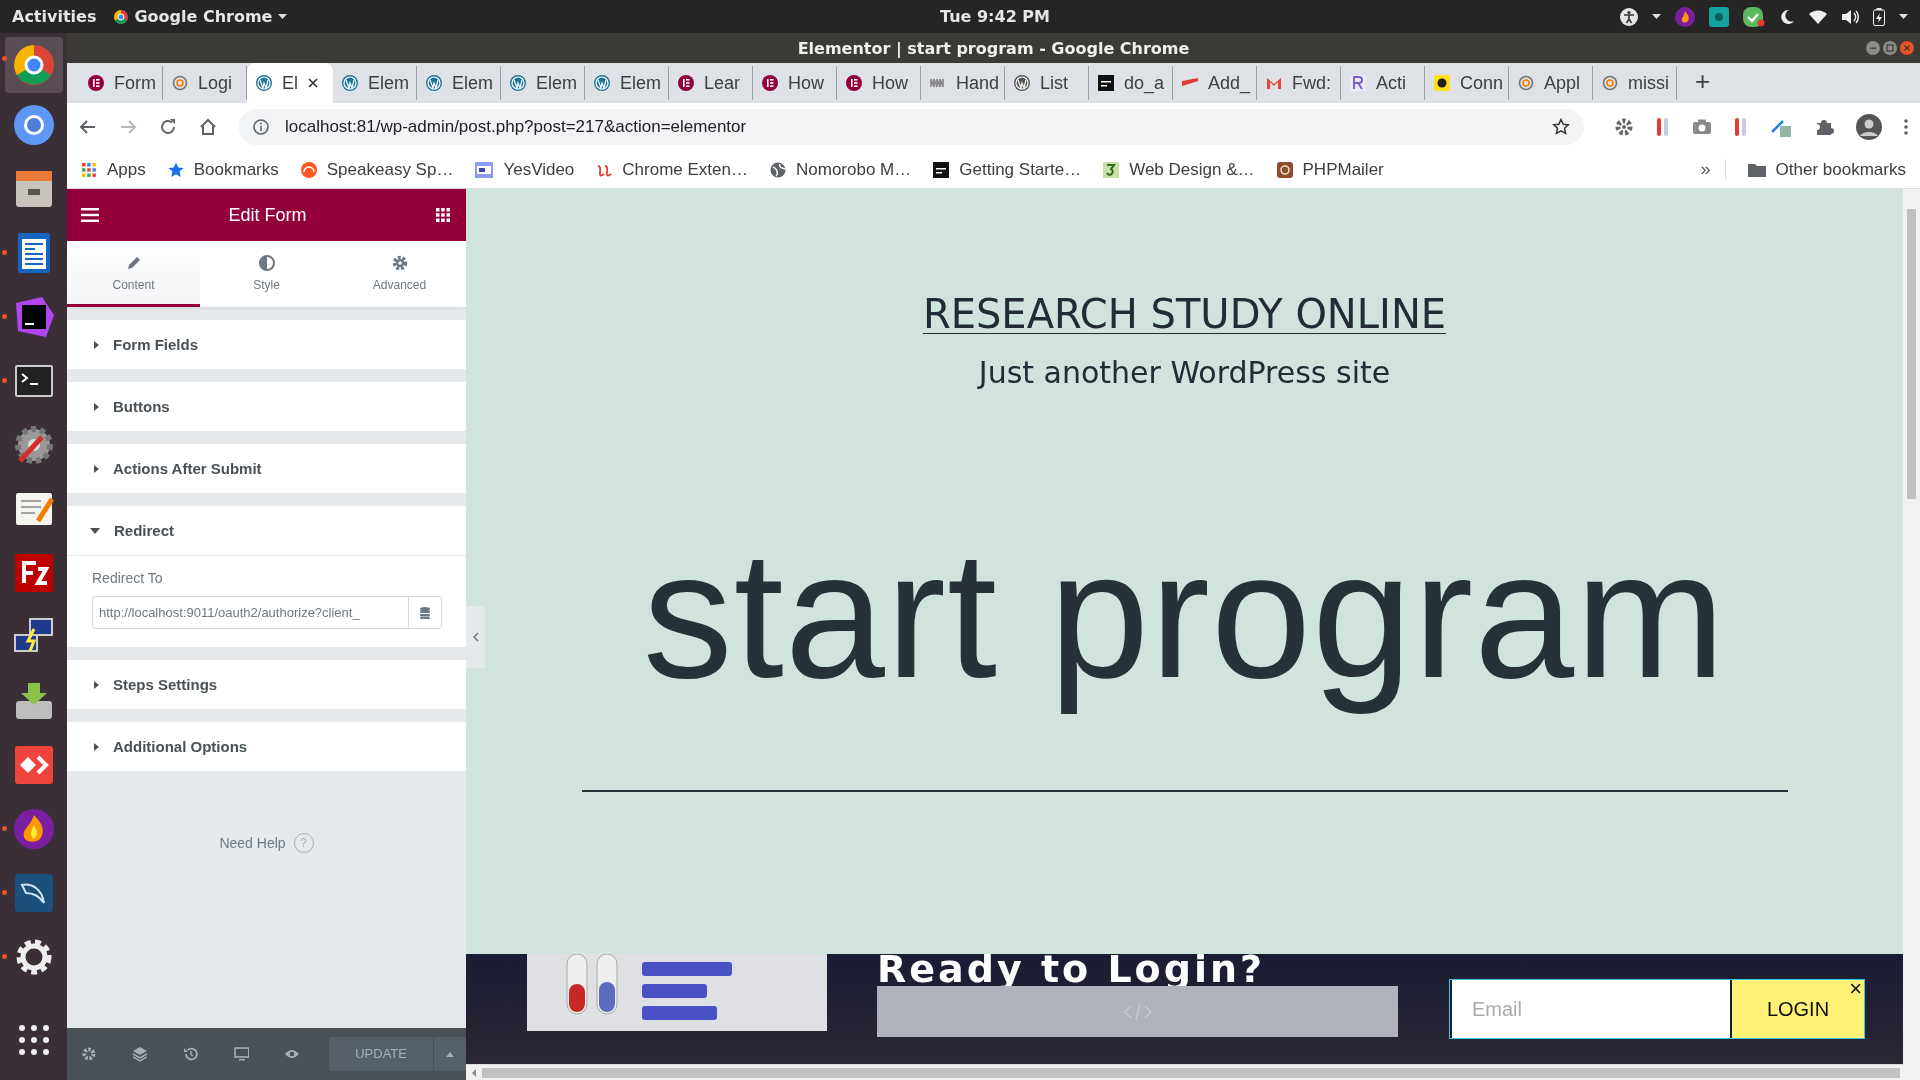 The image size is (1920, 1080). I want to click on tab-title: El, so click(290, 83).